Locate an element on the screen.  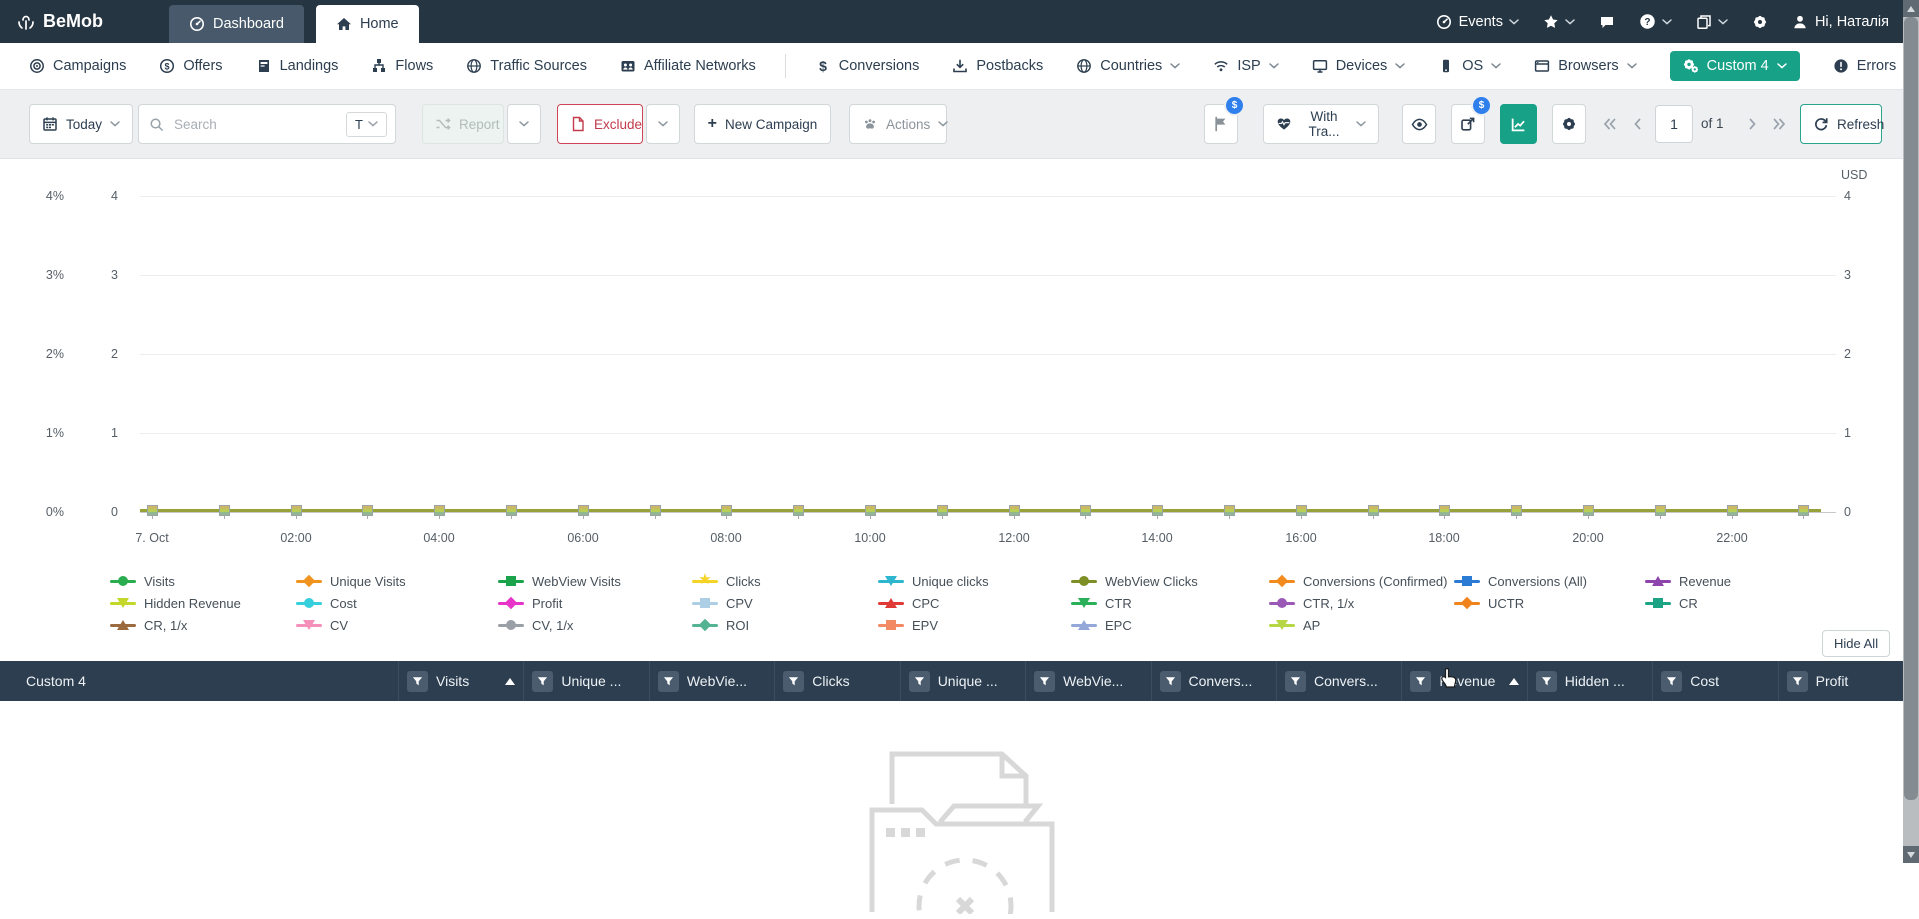
legend-item: AP is located at coordinates (1361, 625).